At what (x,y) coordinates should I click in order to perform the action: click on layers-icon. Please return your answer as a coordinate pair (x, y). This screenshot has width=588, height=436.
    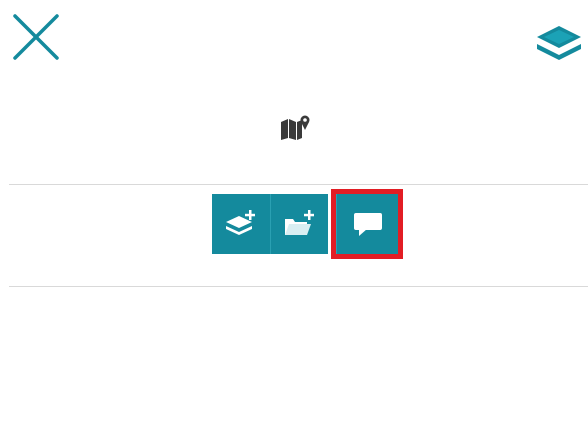
    Looking at the image, I should click on (559, 43).